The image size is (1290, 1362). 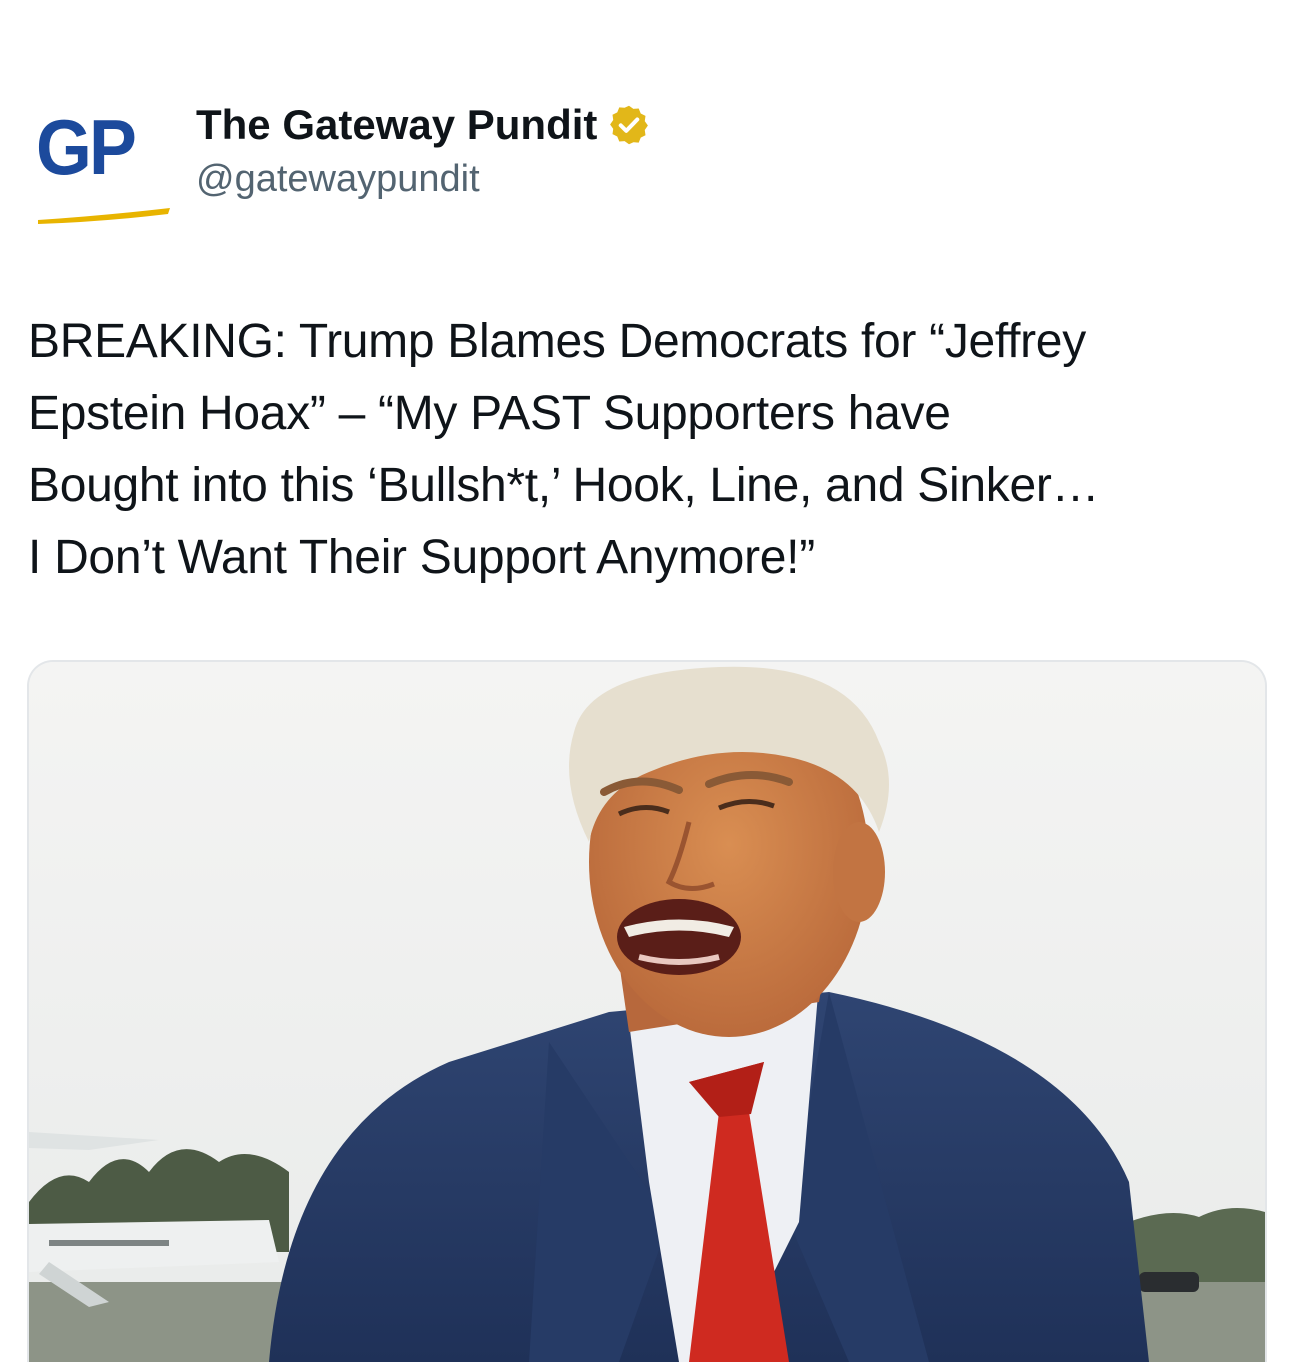 What do you see at coordinates (629, 125) in the screenshot?
I see `verified-badge-icon` at bounding box center [629, 125].